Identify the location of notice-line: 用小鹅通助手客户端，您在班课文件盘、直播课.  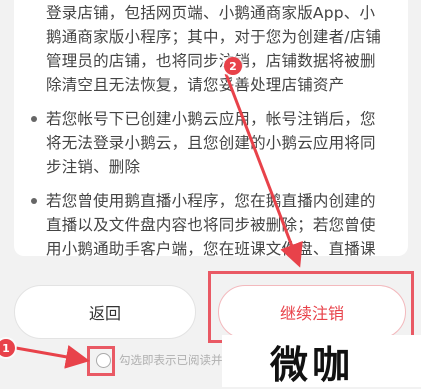
(211, 248).